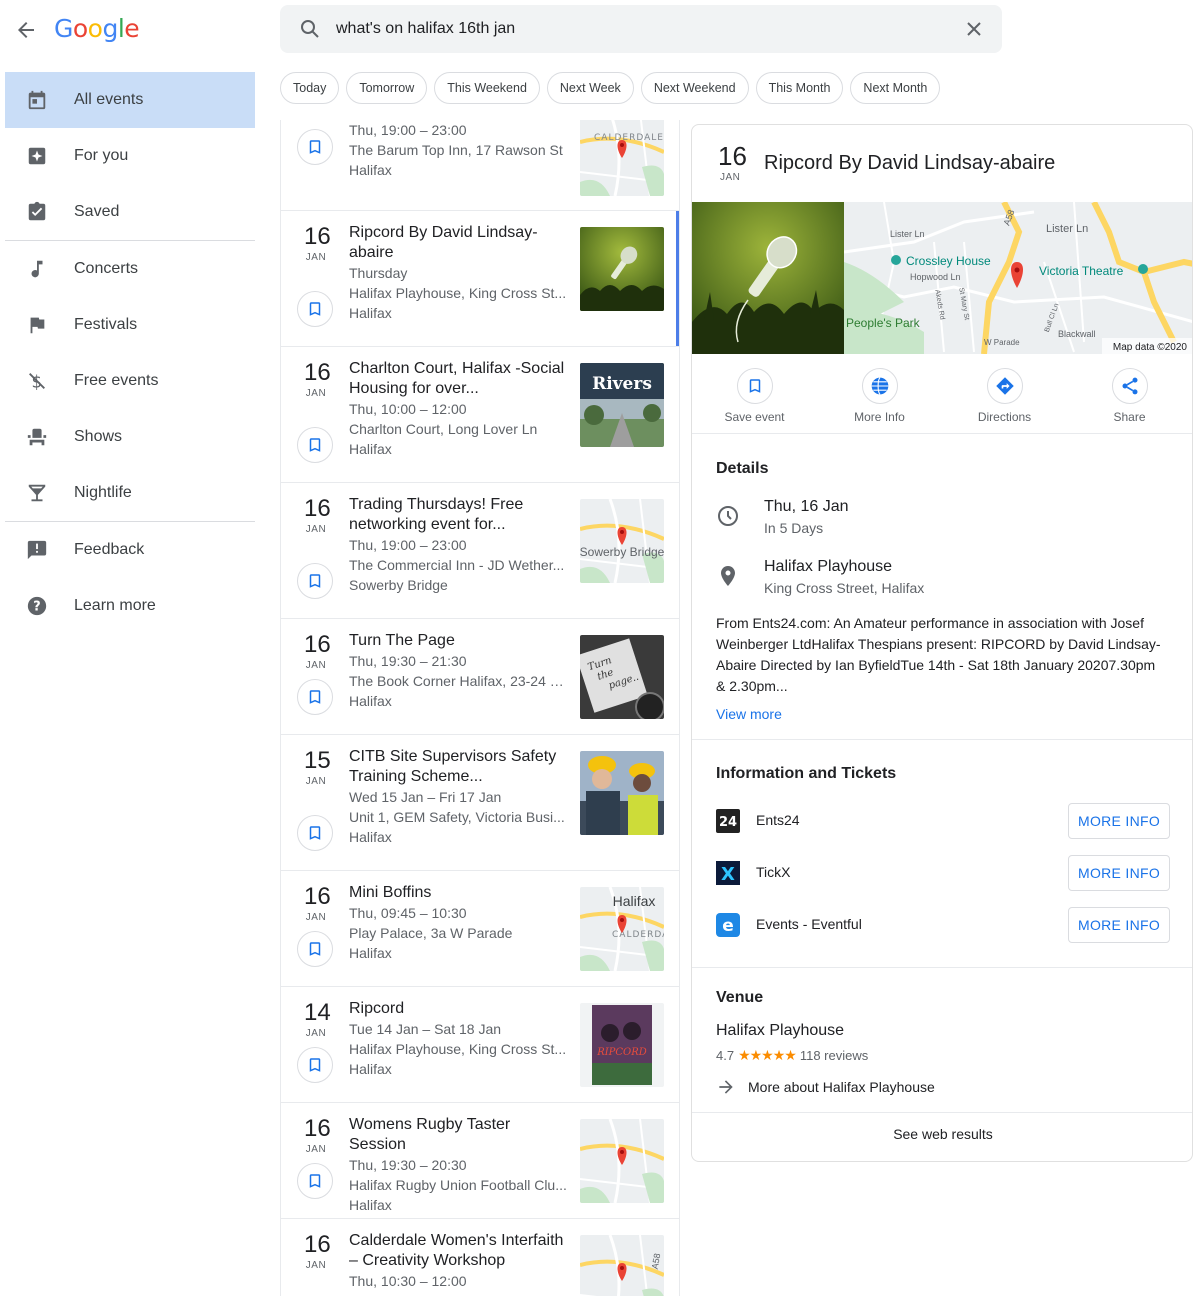 The width and height of the screenshot is (1199, 1296). Describe the element at coordinates (749, 714) in the screenshot. I see `view-more-link: View more` at that location.